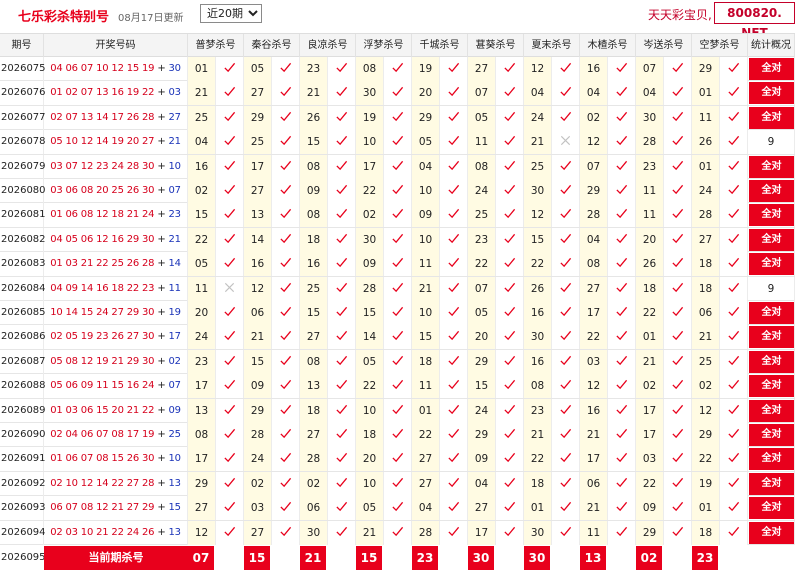 The width and height of the screenshot is (795, 571). I want to click on site-code: 800820. NET, so click(754, 21).